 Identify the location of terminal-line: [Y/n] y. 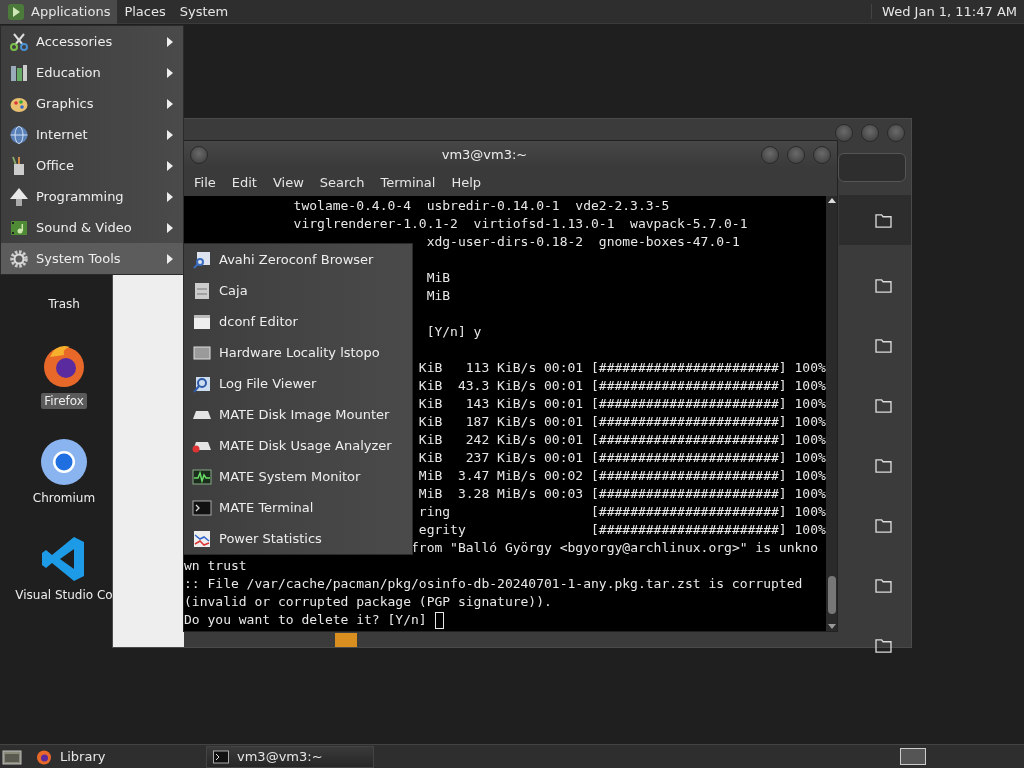
(454, 332).